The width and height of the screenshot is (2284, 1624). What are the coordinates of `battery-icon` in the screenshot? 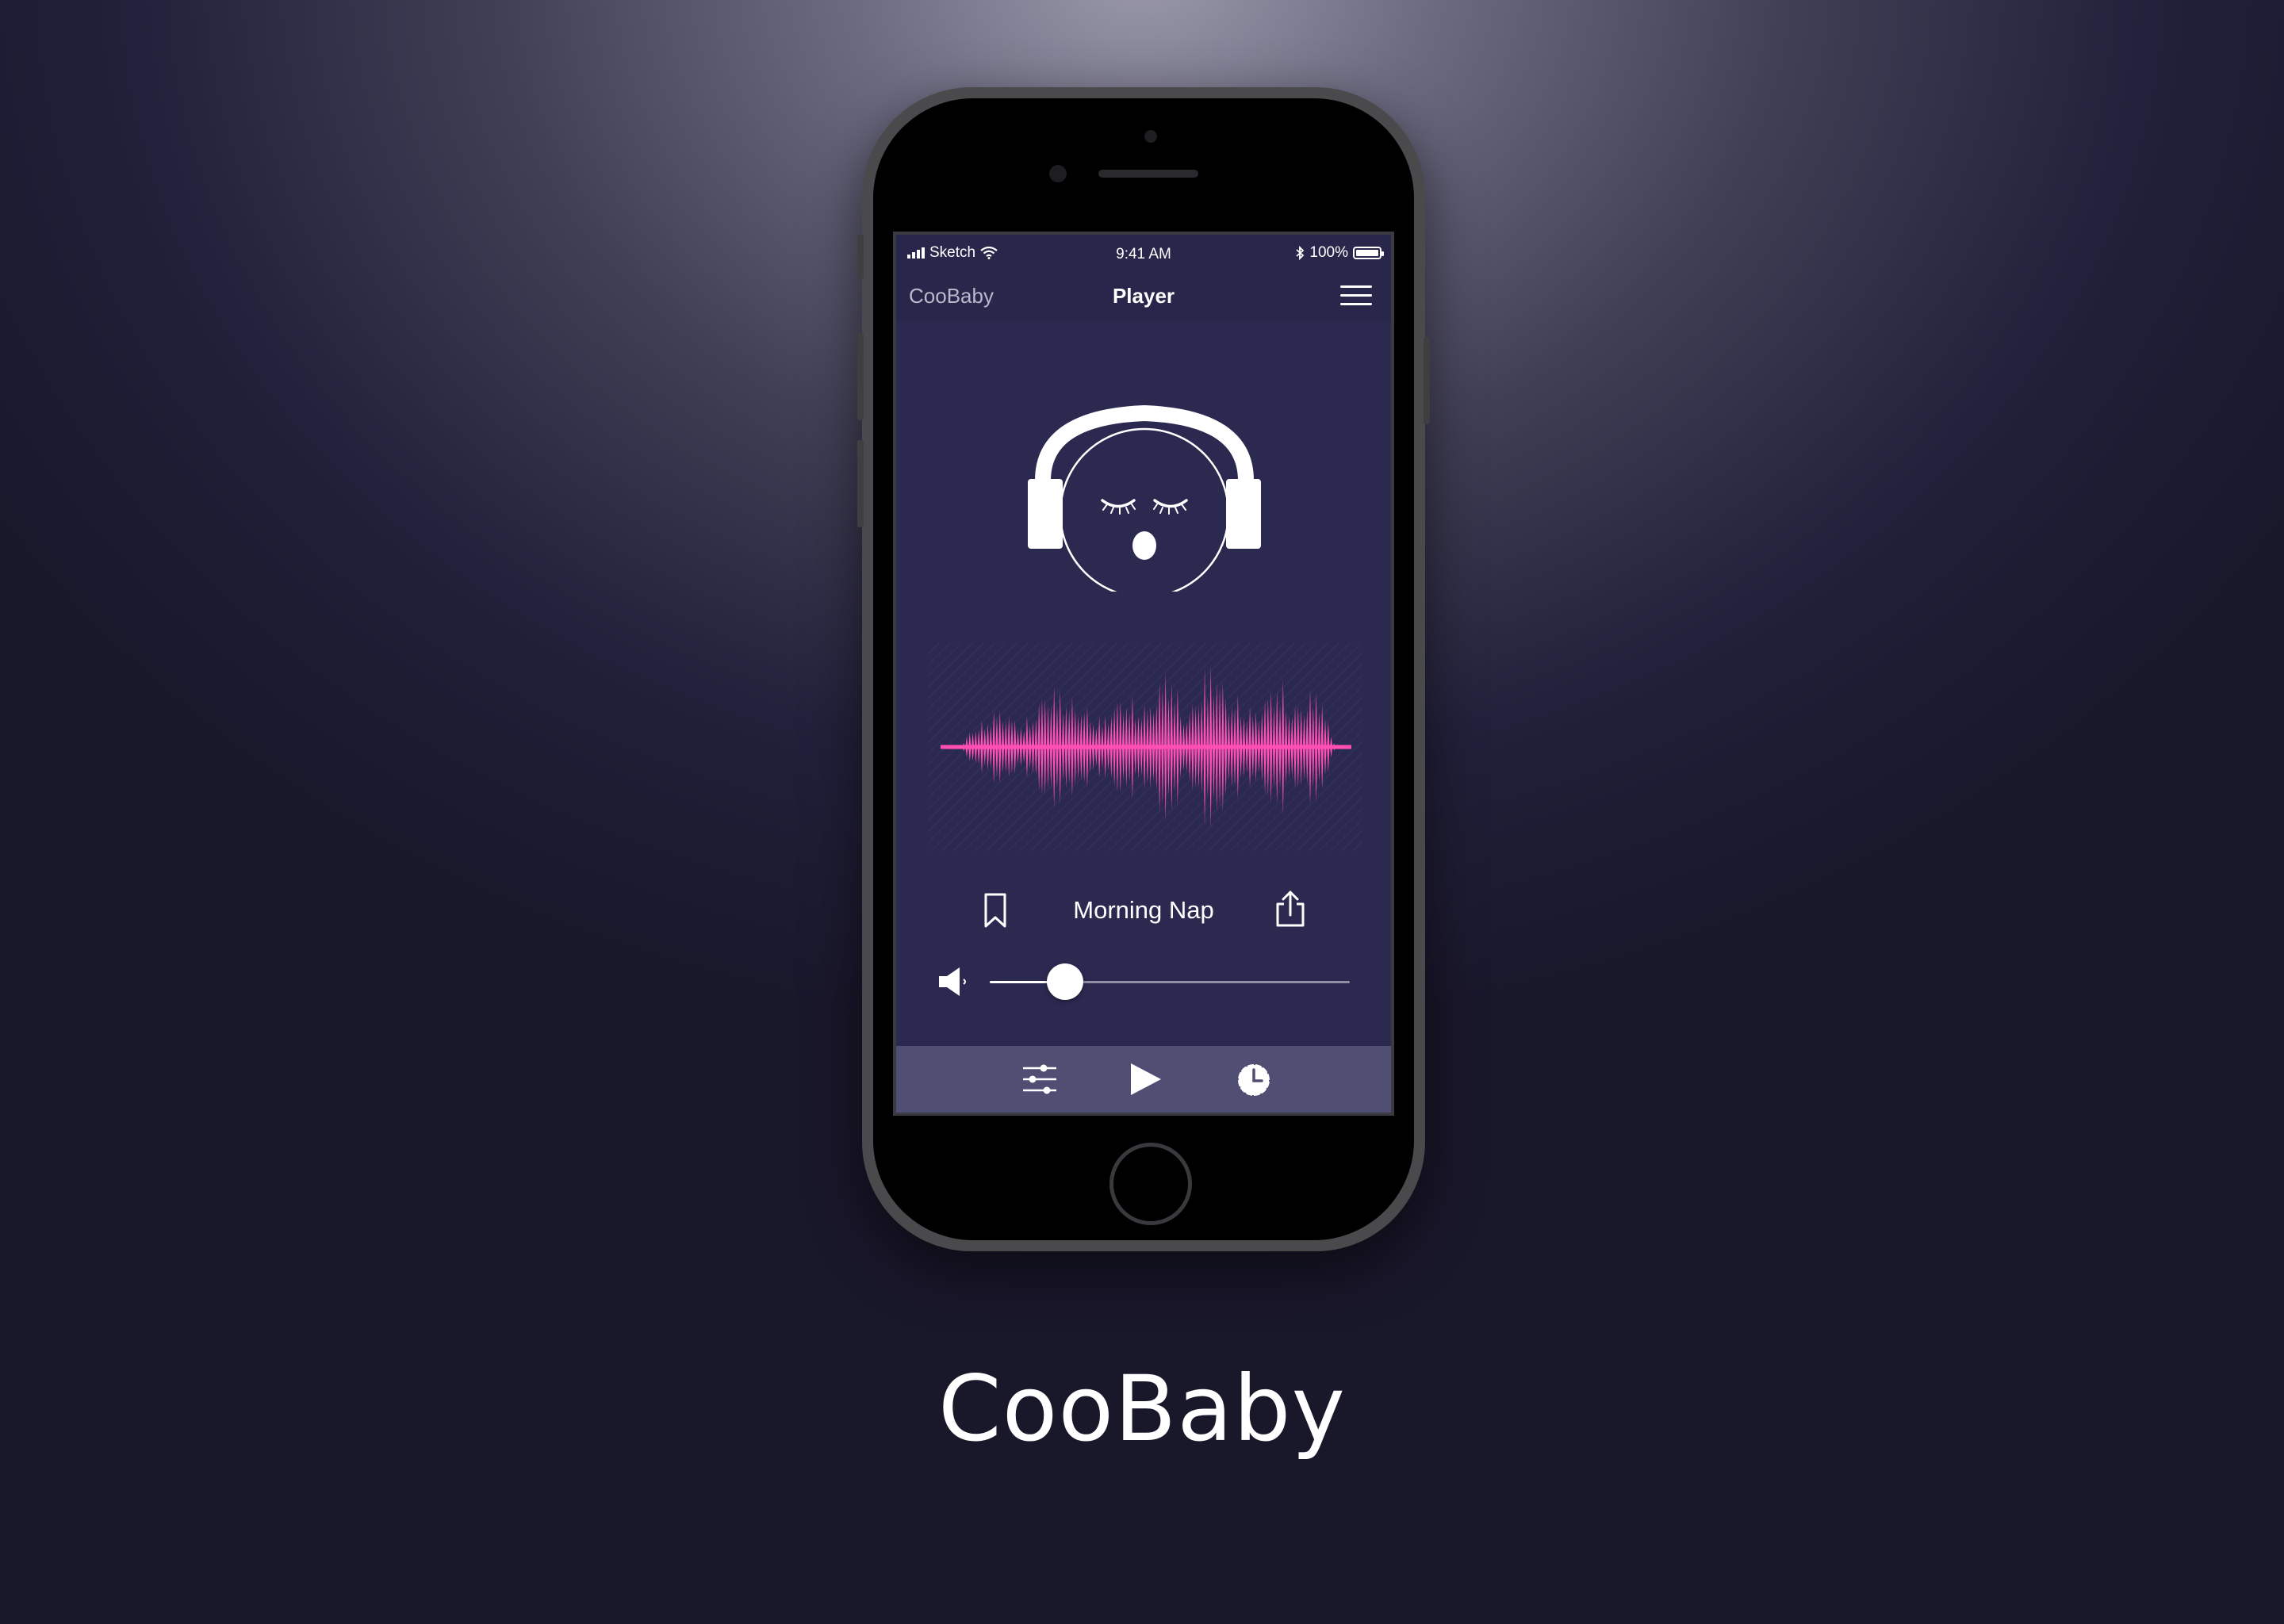 It's located at (1368, 253).